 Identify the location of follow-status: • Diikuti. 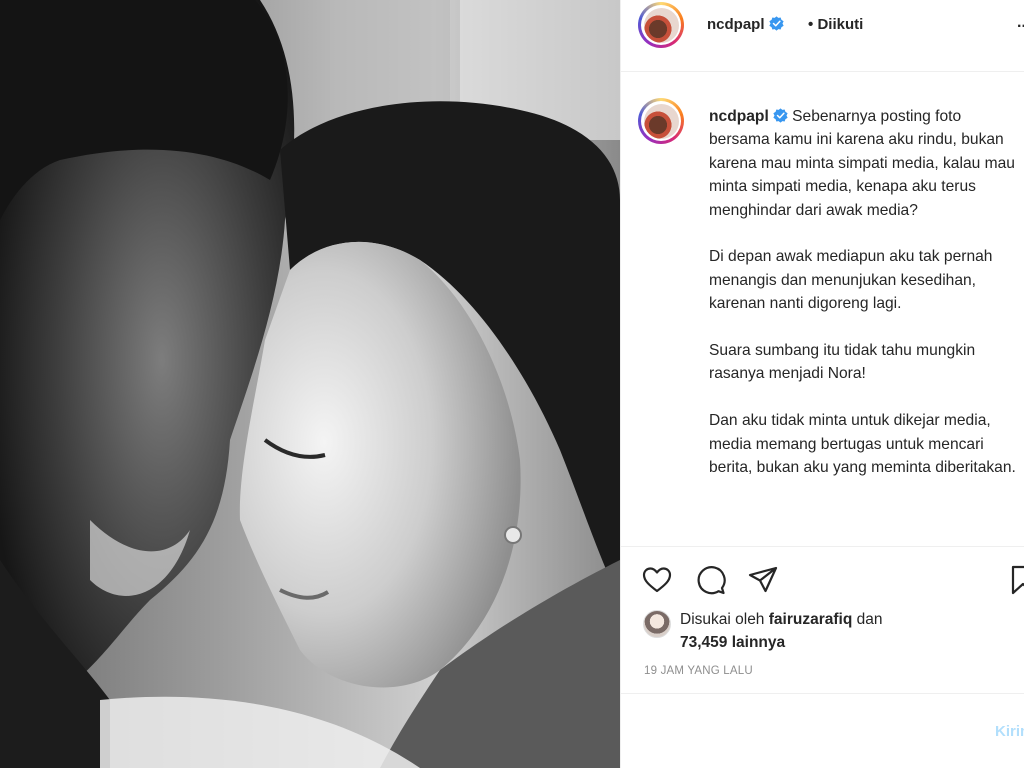
(835, 24).